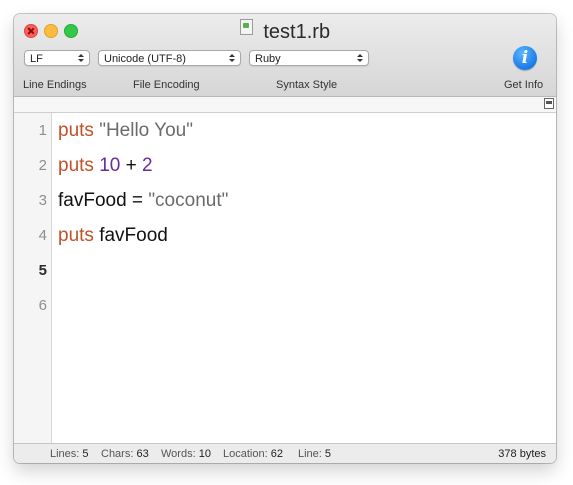 This screenshot has height=485, width=573. I want to click on code-line: puts 10 + 2, so click(105, 166).